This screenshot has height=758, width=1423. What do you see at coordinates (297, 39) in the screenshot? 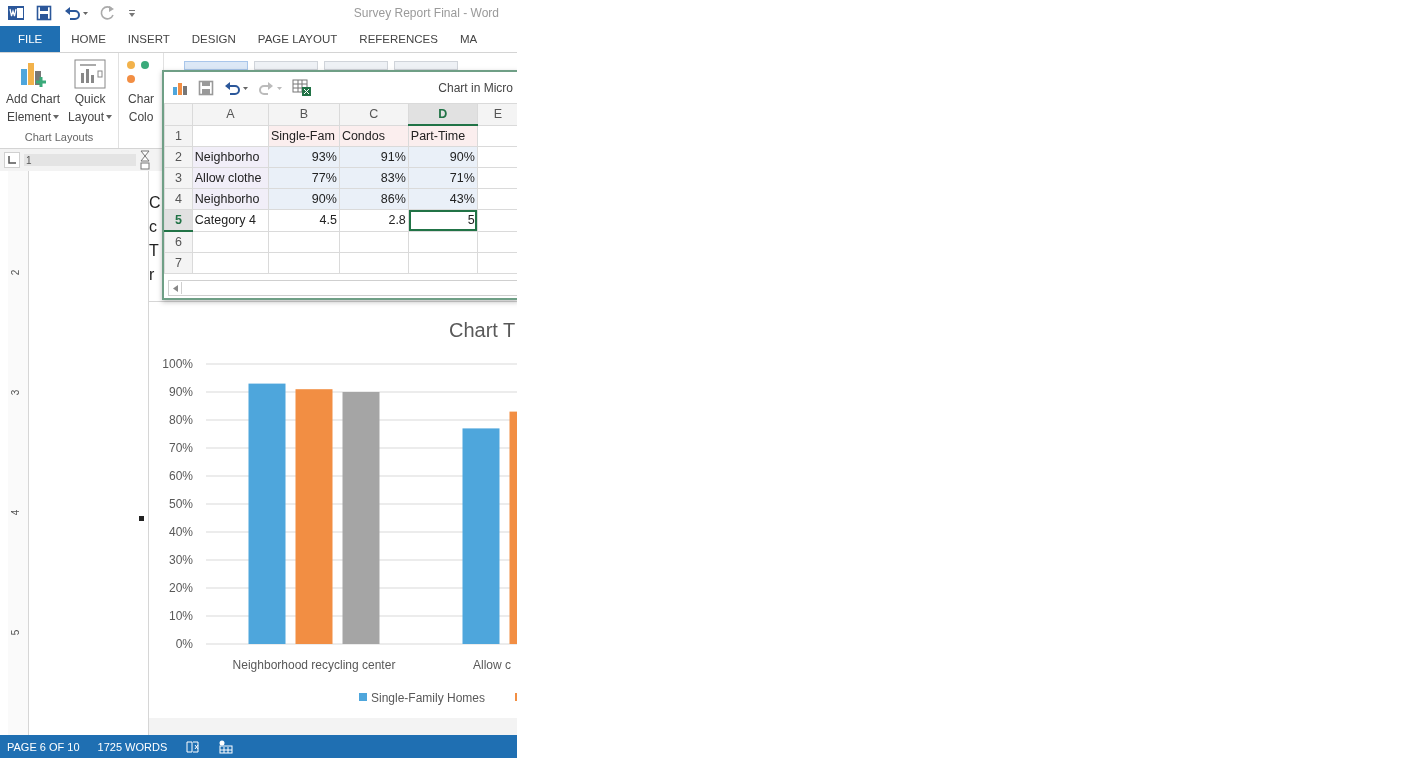
I see `ribbon-tab: PAGE LAYOUT` at bounding box center [297, 39].